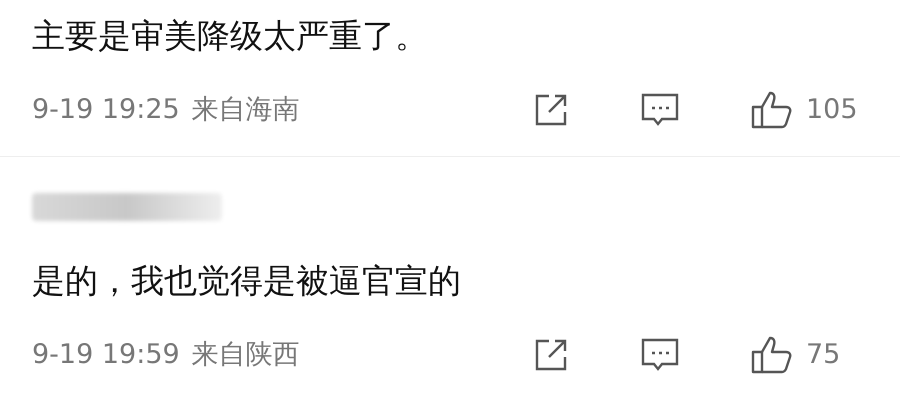 The image size is (900, 416). Describe the element at coordinates (824, 355) in the screenshot. I see `like-count: 75` at that location.